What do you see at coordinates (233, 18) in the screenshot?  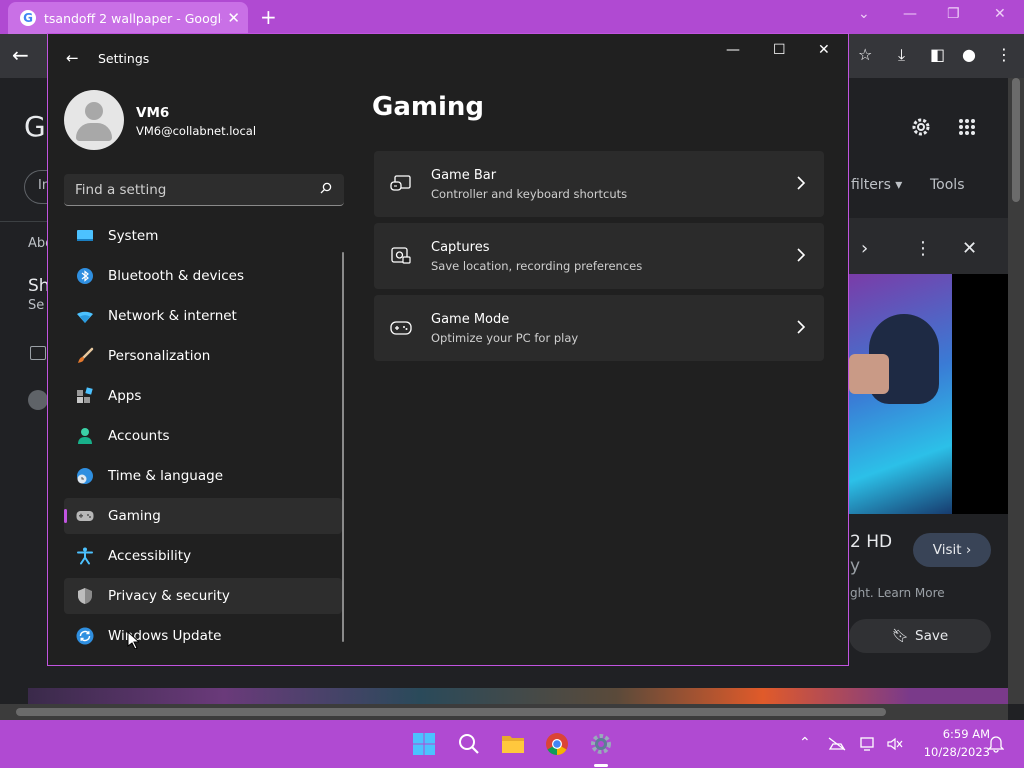 I see `tab-close-button: ✕` at bounding box center [233, 18].